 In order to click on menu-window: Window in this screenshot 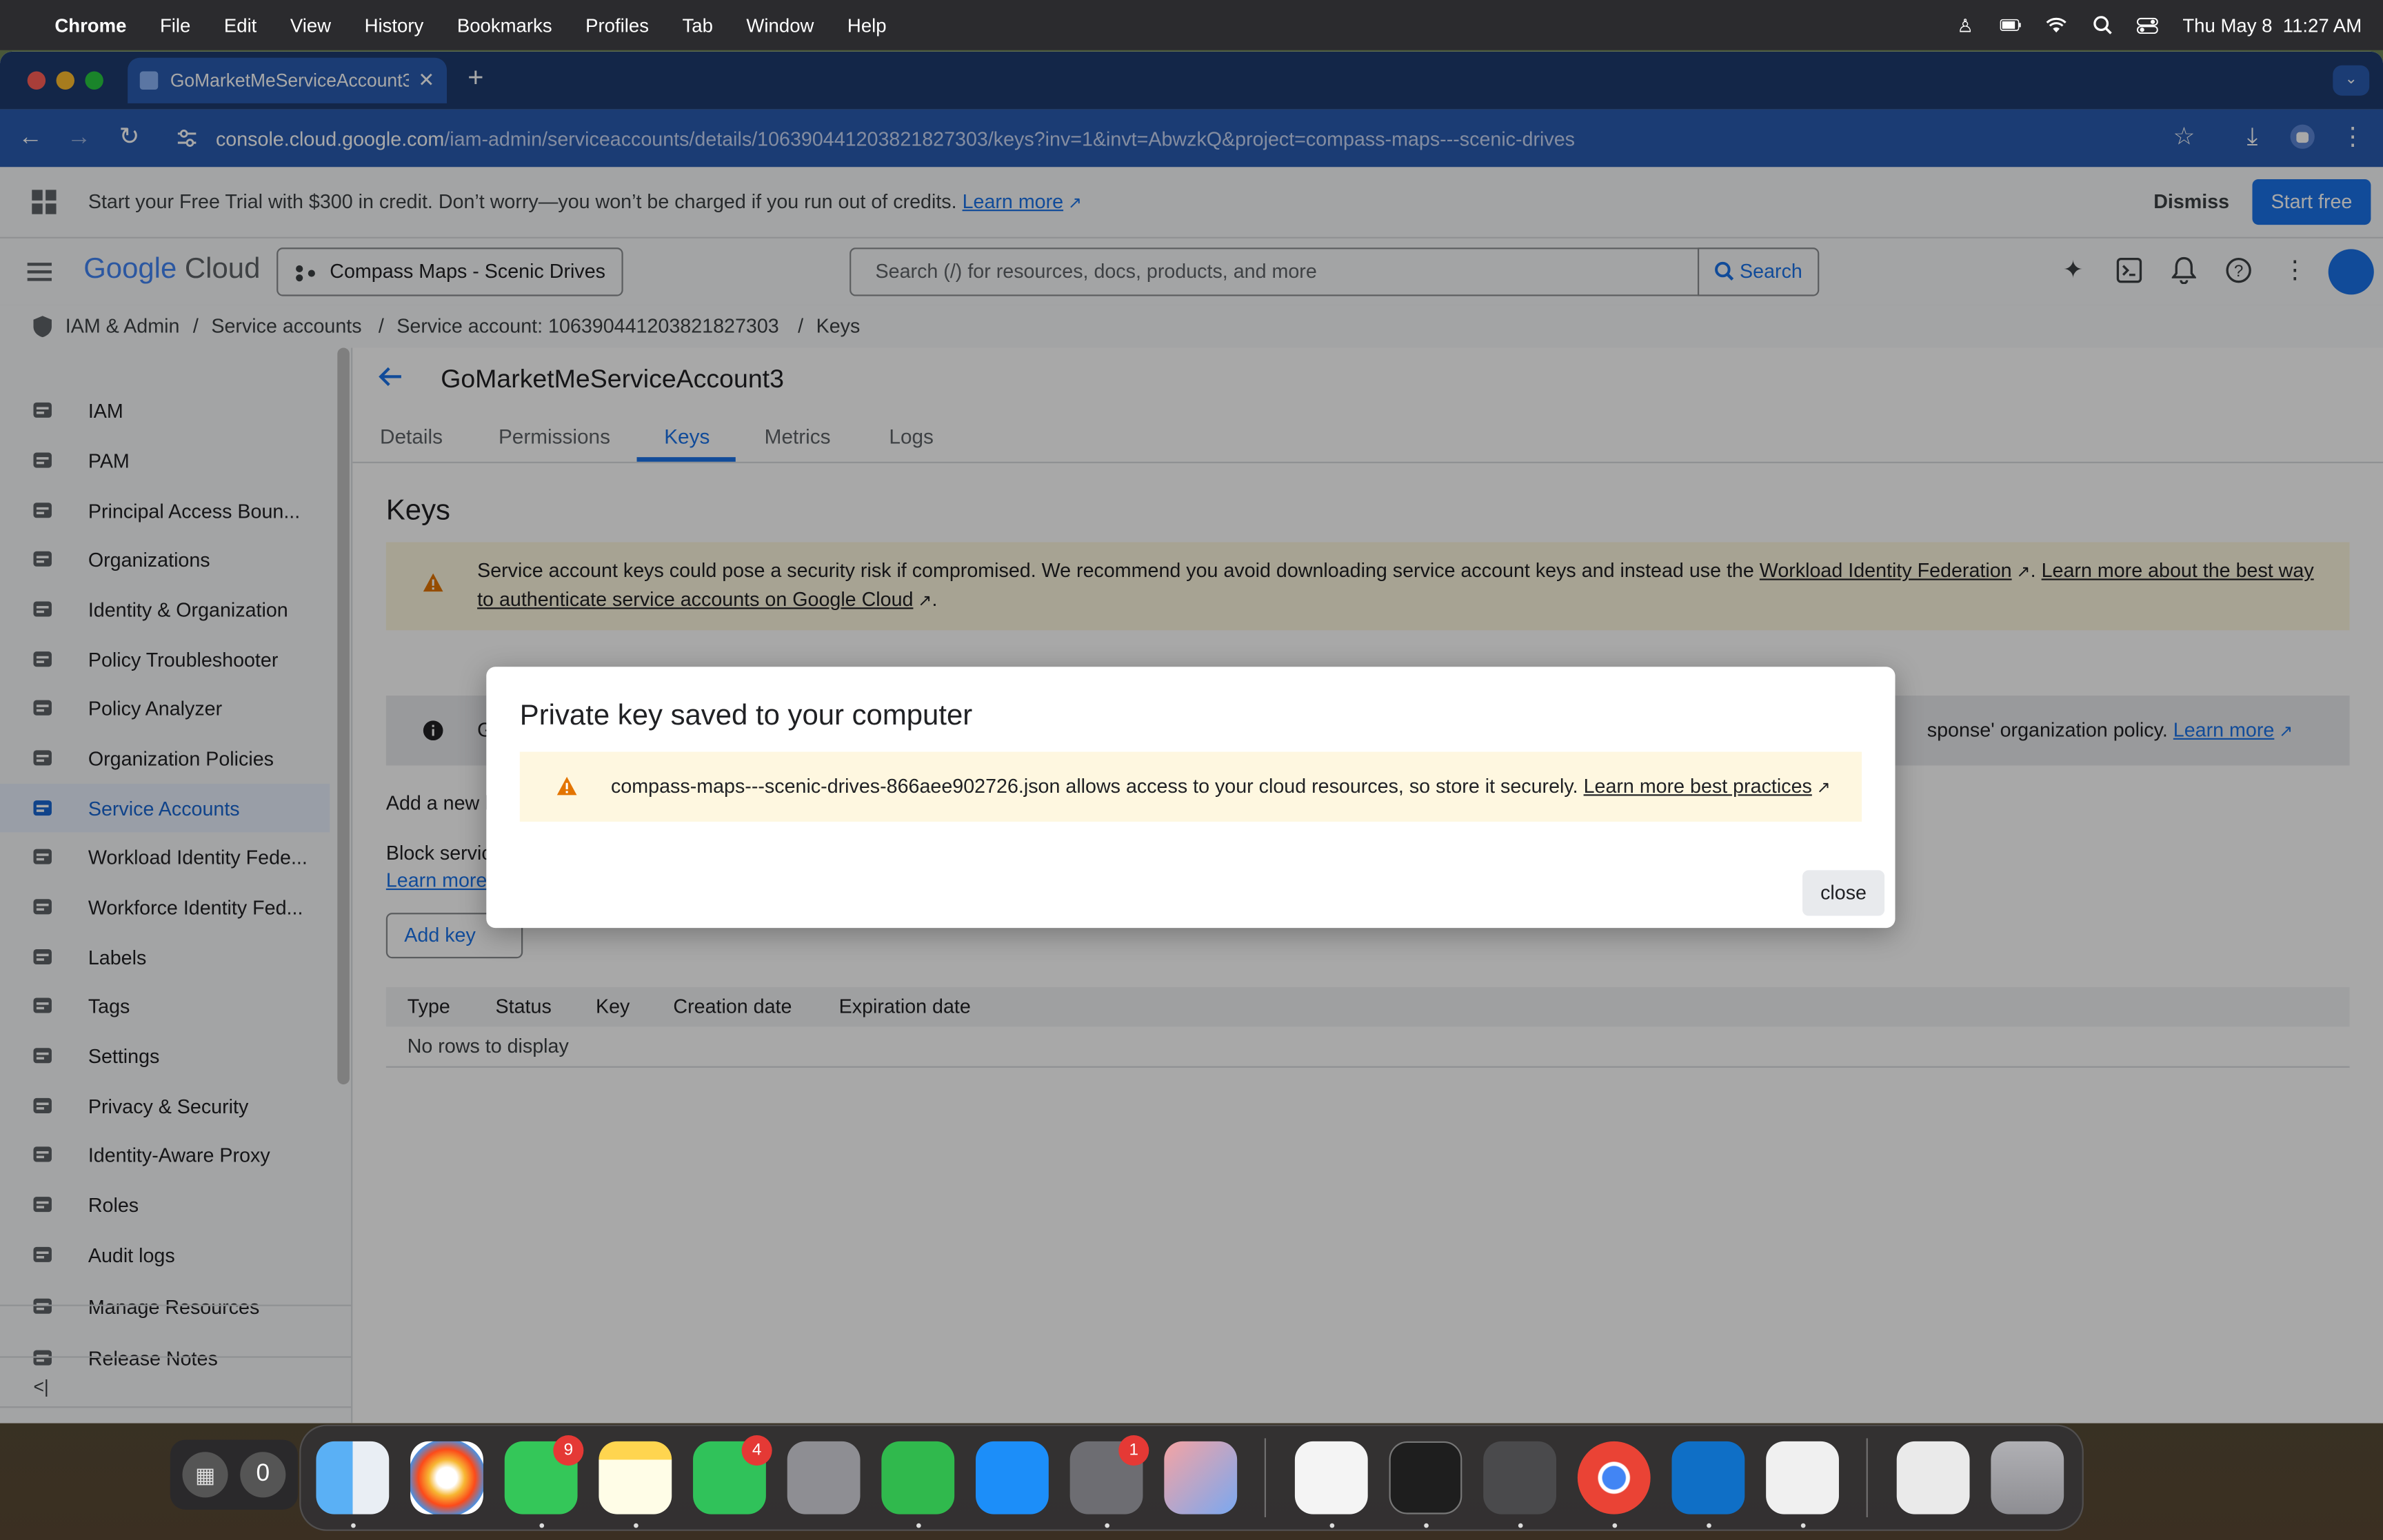, I will do `click(780, 25)`.